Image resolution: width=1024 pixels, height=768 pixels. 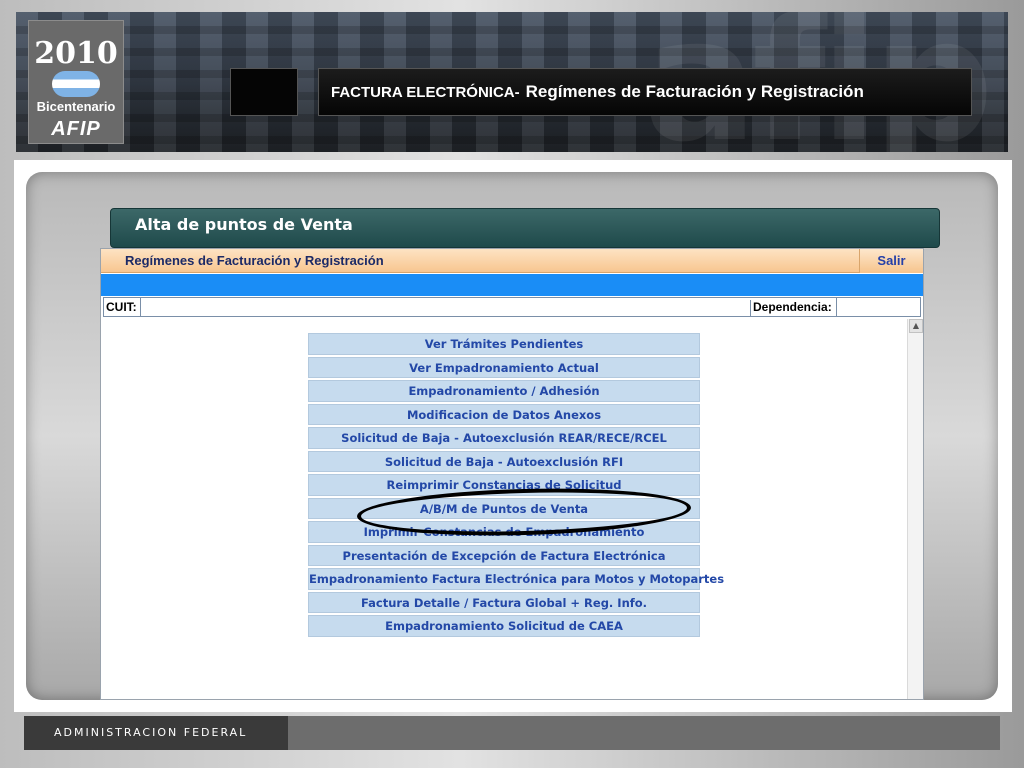 I want to click on menu-item-abm-puntos-de-venta: A/B/M de Puntos de Venta, so click(x=504, y=508).